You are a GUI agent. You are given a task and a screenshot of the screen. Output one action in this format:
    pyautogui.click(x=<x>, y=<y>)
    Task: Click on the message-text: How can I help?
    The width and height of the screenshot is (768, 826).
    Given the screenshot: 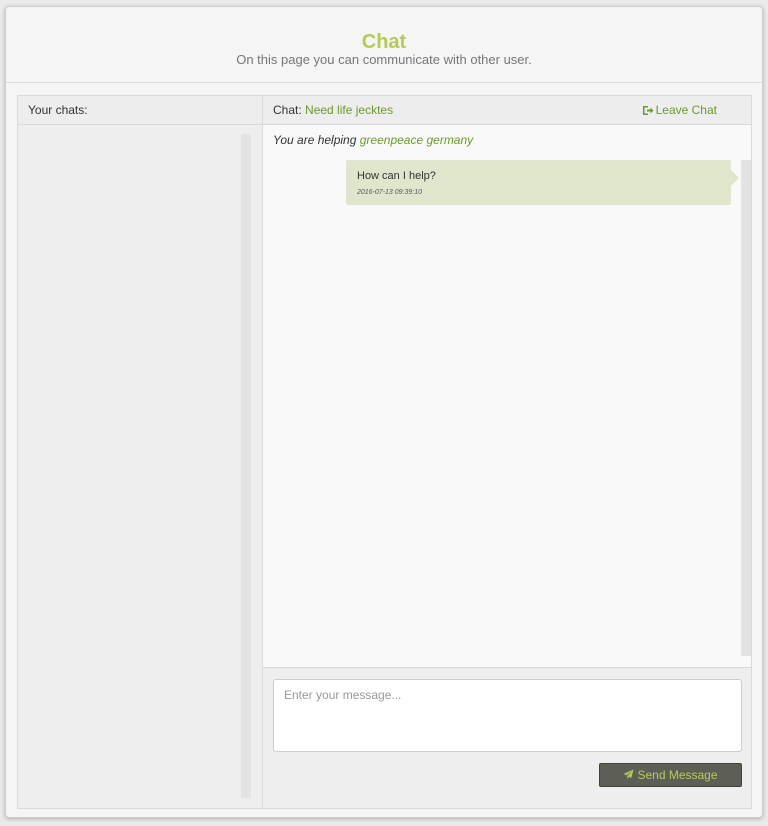 What is the action you would take?
    pyautogui.click(x=396, y=176)
    